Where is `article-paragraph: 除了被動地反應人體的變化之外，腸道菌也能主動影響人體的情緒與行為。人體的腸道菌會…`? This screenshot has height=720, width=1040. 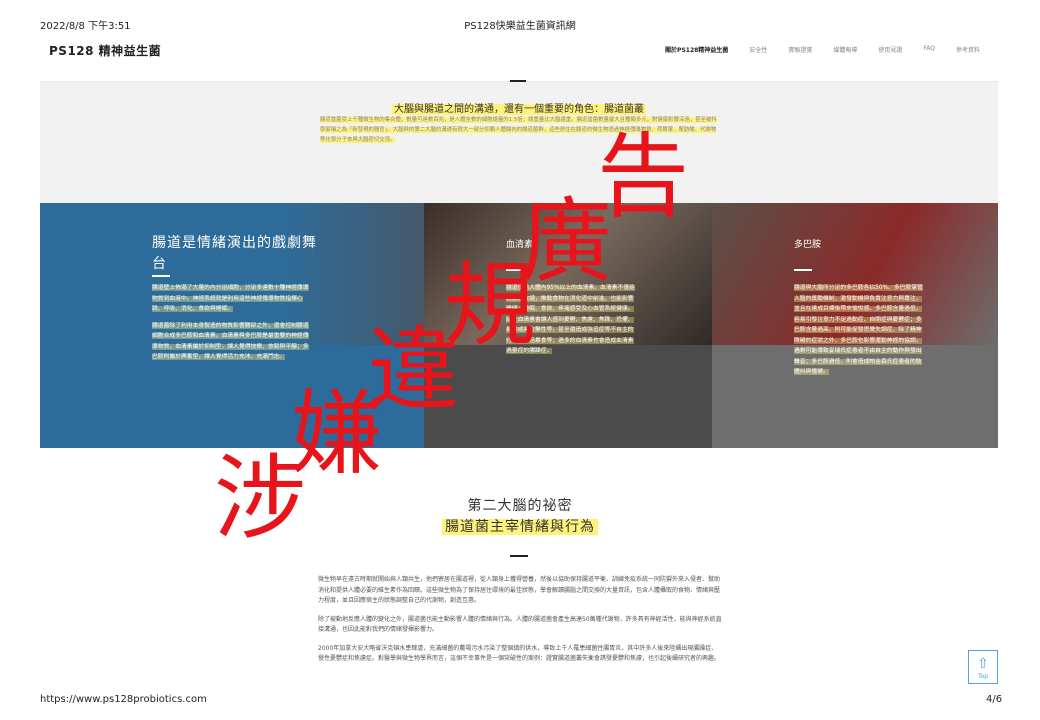 article-paragraph: 除了被動地反應人體的變化之外，腸道菌也能主動影響人體的情緒與行為。人體的腸道菌會… is located at coordinates (520, 624).